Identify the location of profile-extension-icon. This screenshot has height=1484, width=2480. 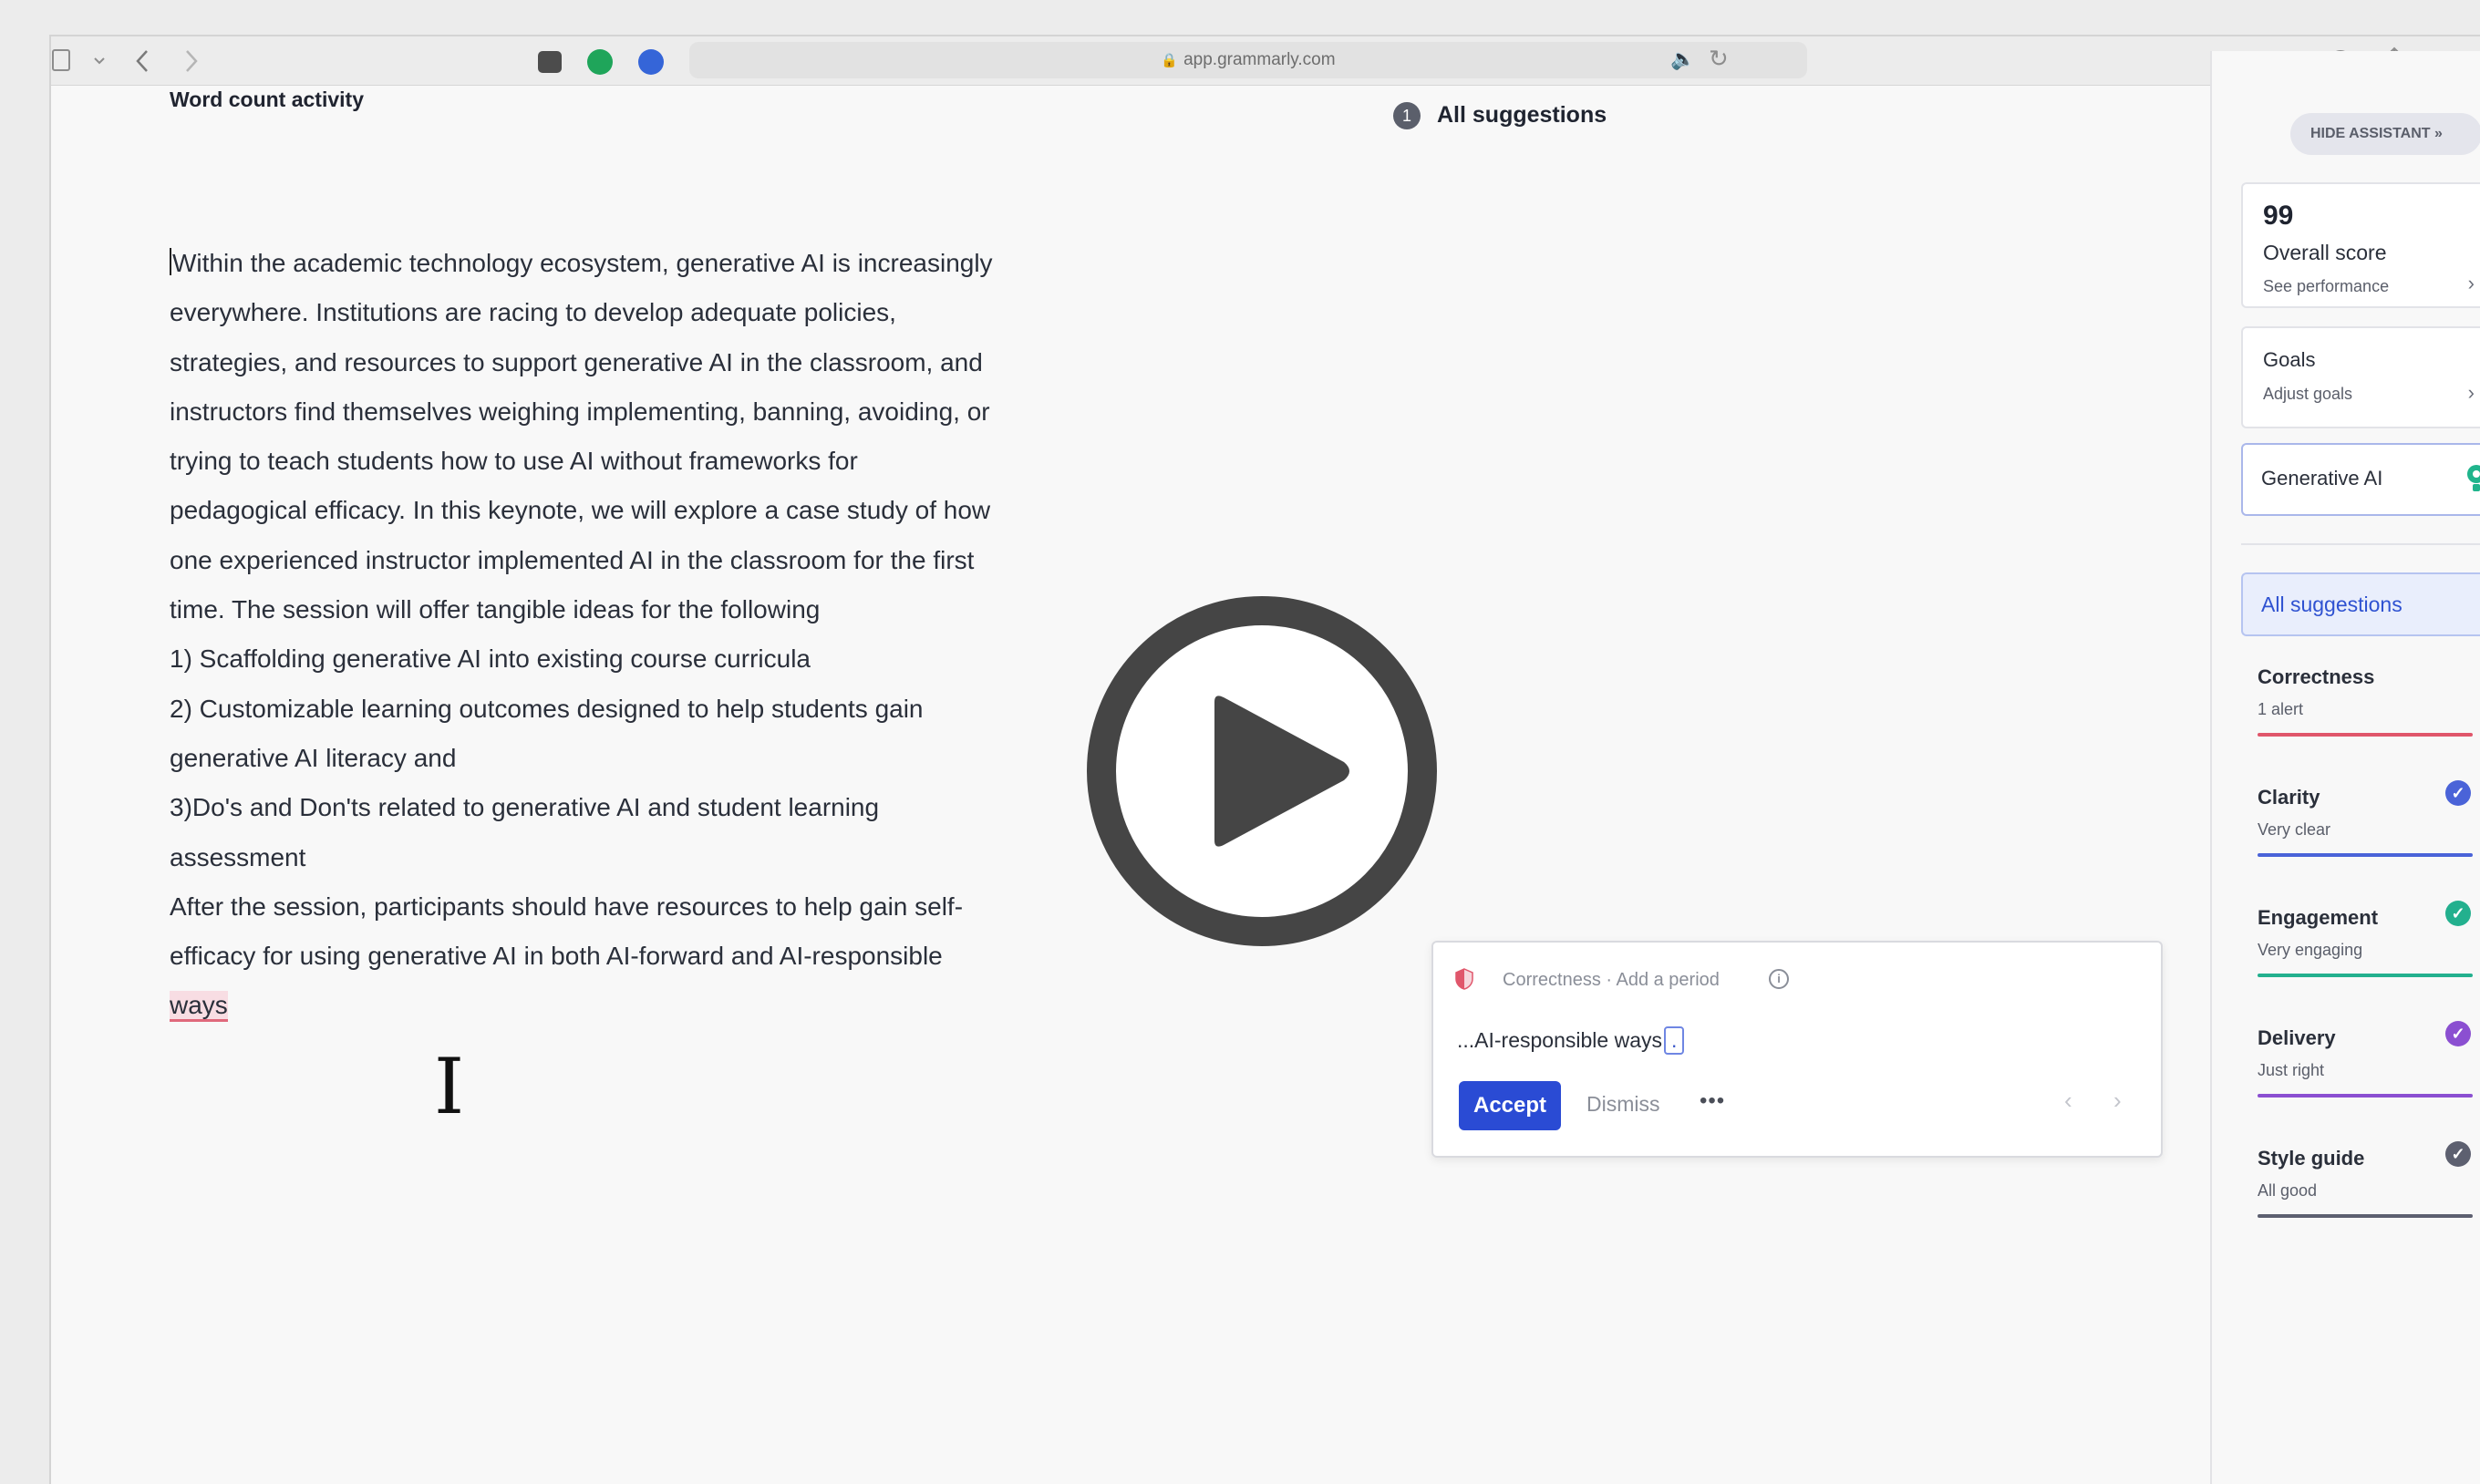
(651, 62).